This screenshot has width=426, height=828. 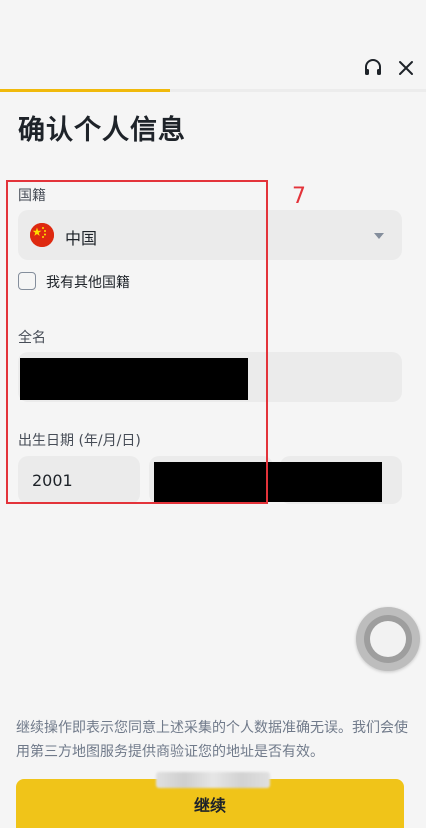 I want to click on headset-icon, so click(x=373, y=68).